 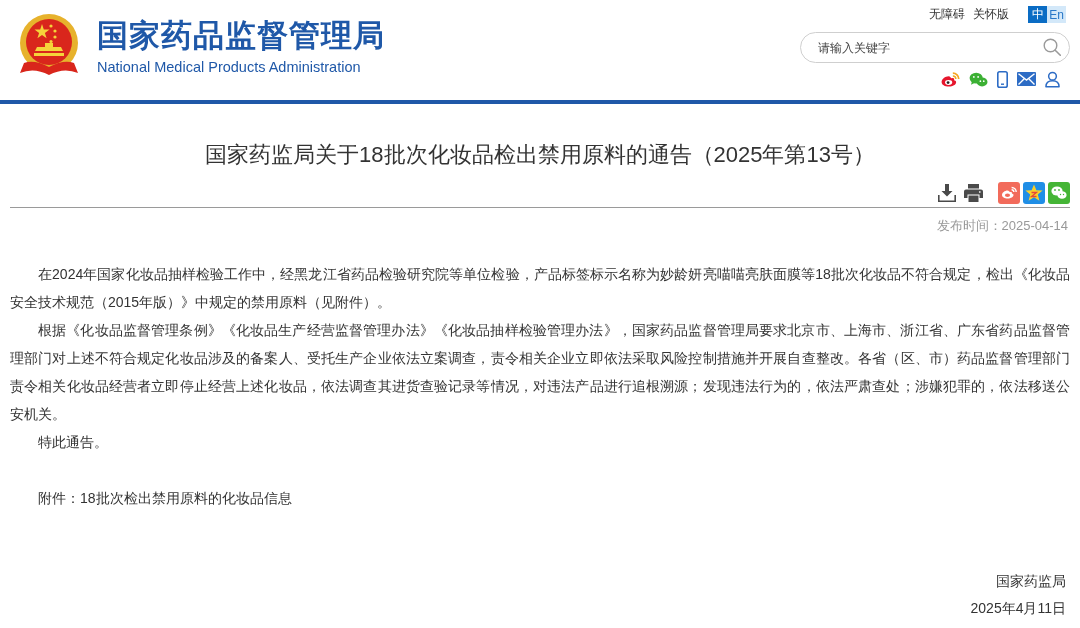 I want to click on print-icon, so click(x=973, y=193).